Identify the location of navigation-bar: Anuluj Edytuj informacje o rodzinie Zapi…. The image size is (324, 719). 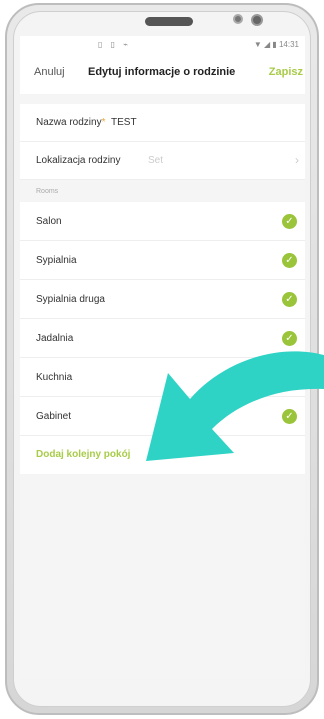
(162, 73).